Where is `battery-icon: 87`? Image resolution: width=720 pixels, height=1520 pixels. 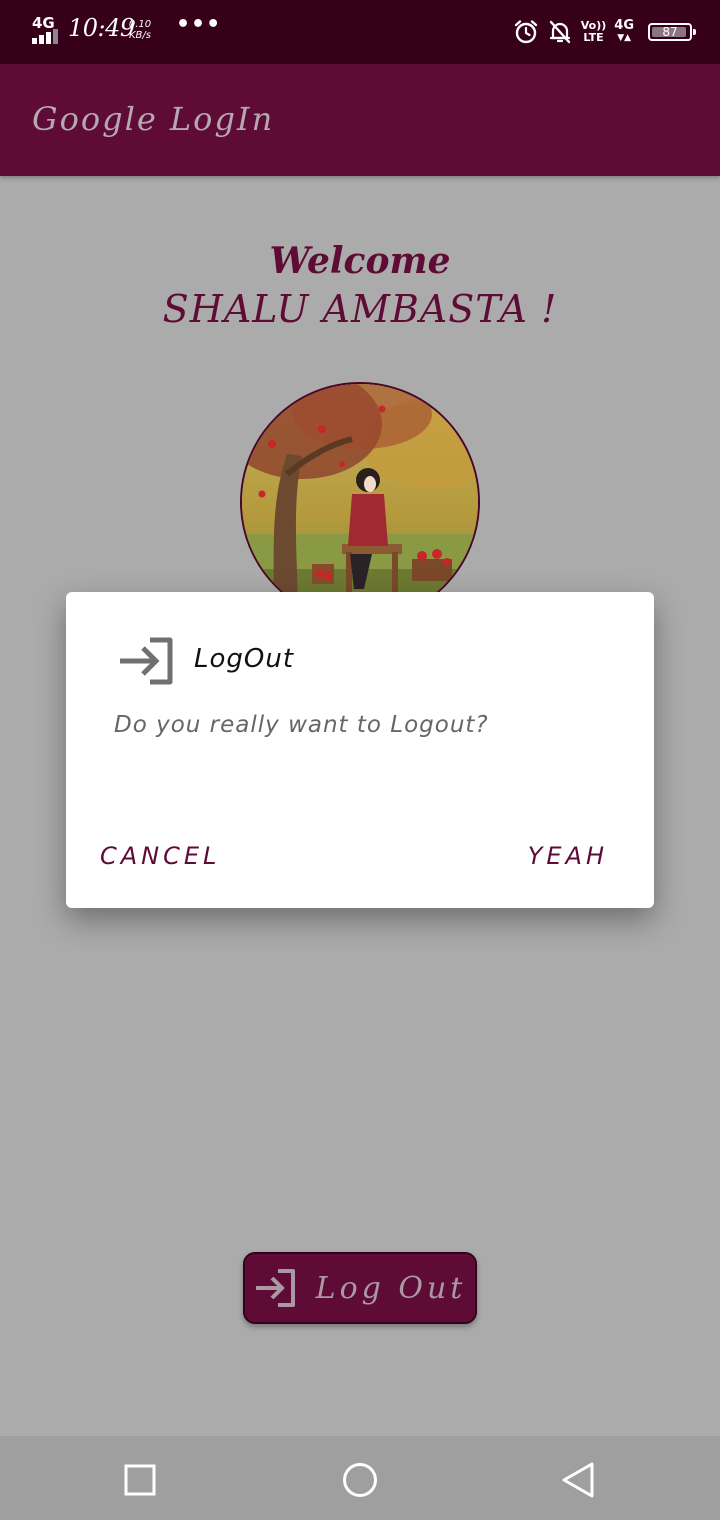
battery-icon: 87 is located at coordinates (672, 32).